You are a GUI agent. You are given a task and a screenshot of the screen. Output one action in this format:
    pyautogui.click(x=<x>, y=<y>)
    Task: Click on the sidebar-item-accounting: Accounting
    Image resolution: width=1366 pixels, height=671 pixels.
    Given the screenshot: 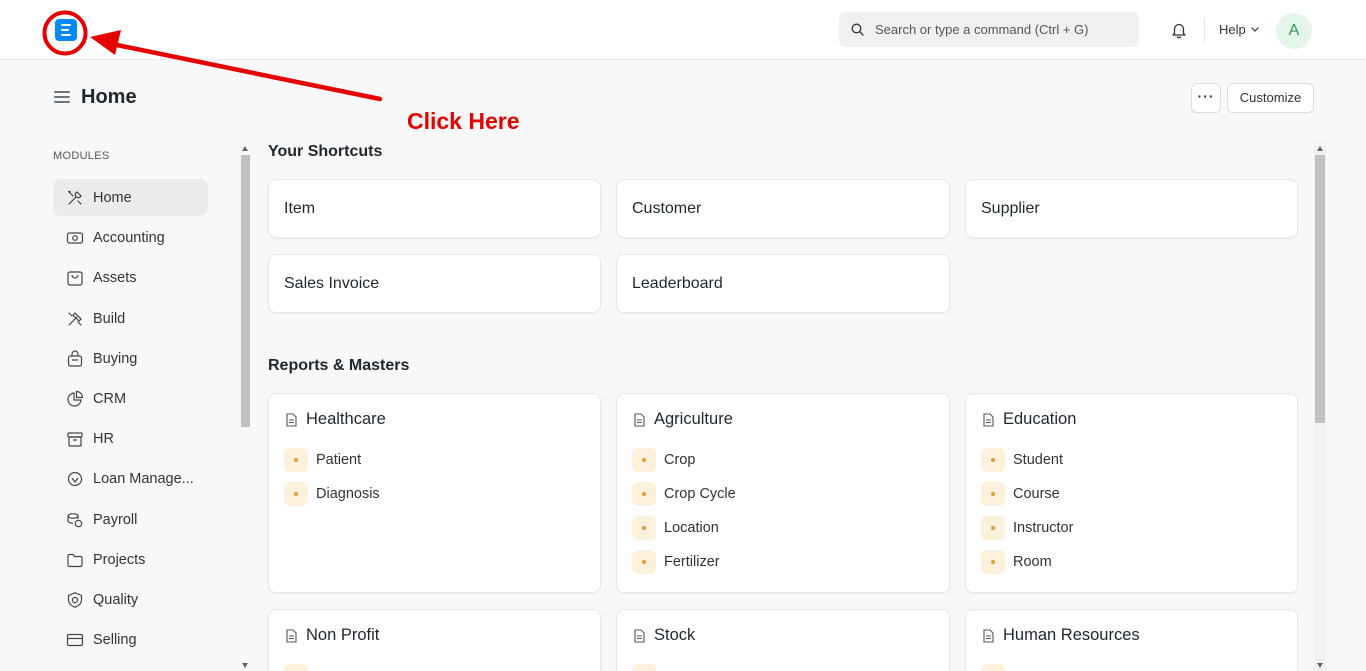 What is the action you would take?
    pyautogui.click(x=130, y=237)
    